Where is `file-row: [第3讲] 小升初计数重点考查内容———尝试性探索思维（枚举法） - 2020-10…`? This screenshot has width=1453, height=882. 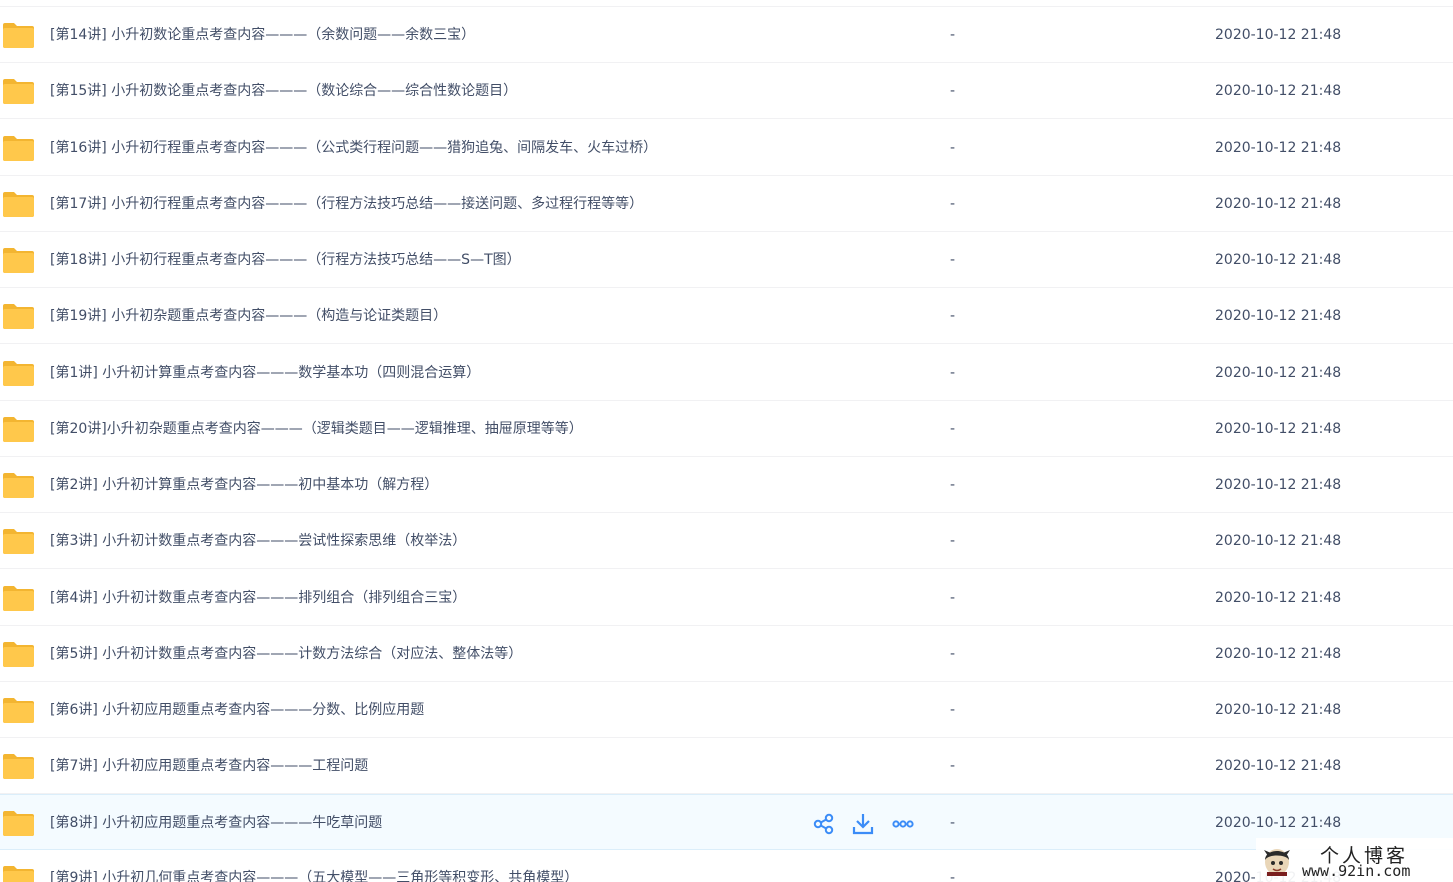 file-row: [第3讲] 小升初计数重点考查内容———尝试性探索思维（枚举法） - 2020-10… is located at coordinates (726, 541).